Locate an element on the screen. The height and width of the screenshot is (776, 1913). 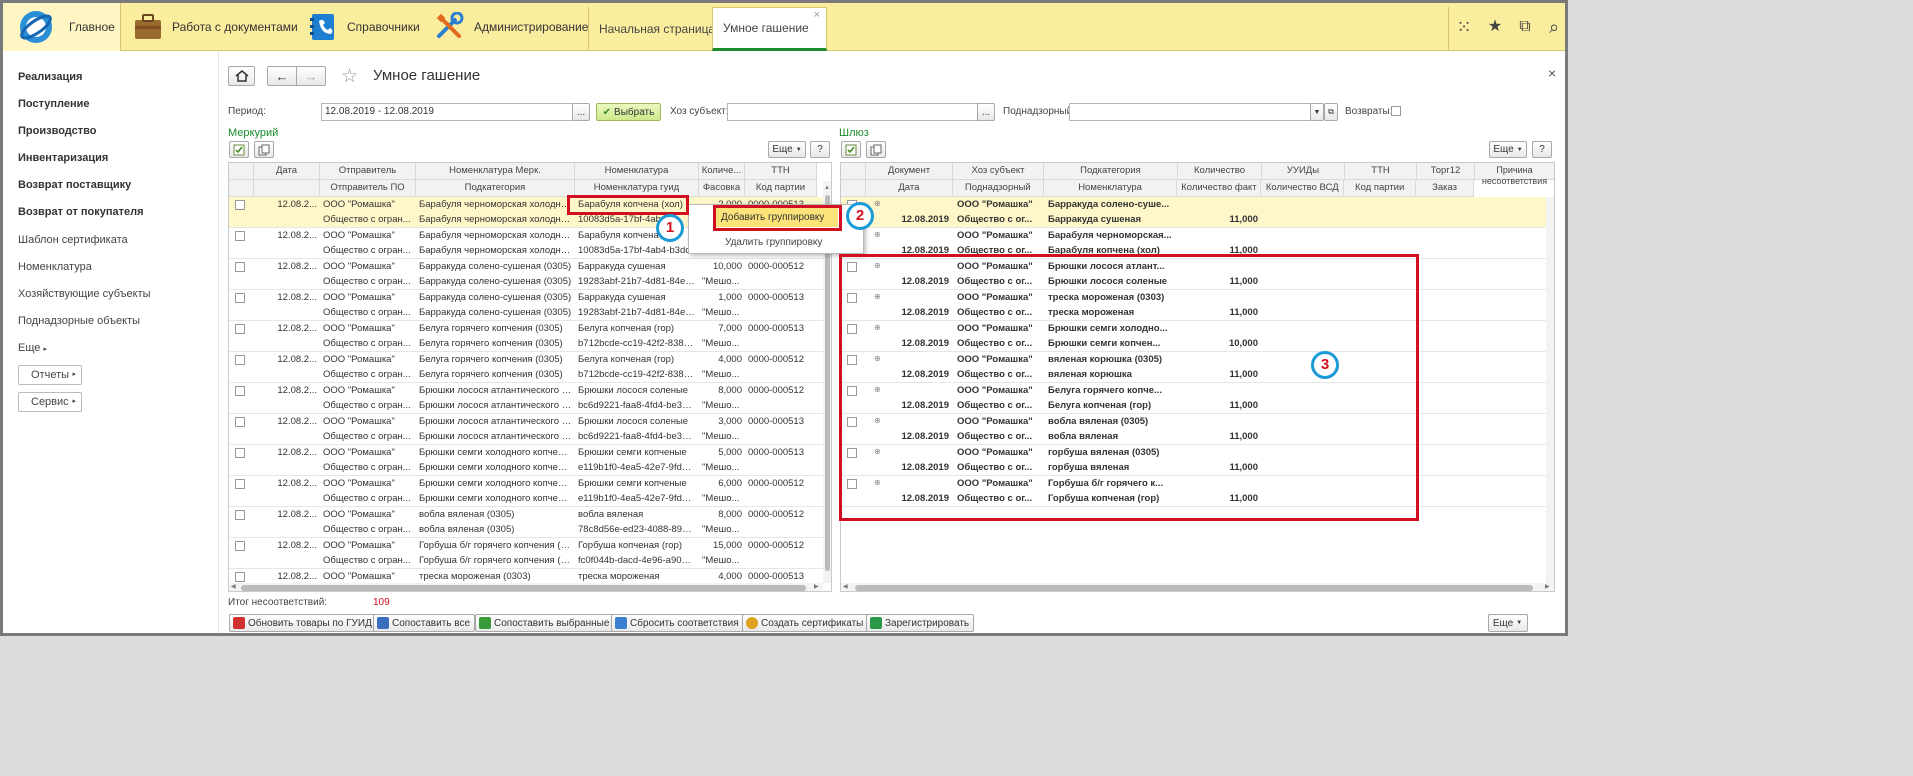
gateway-hscroll: ◀ ▶ is located at coordinates (1197, 587).